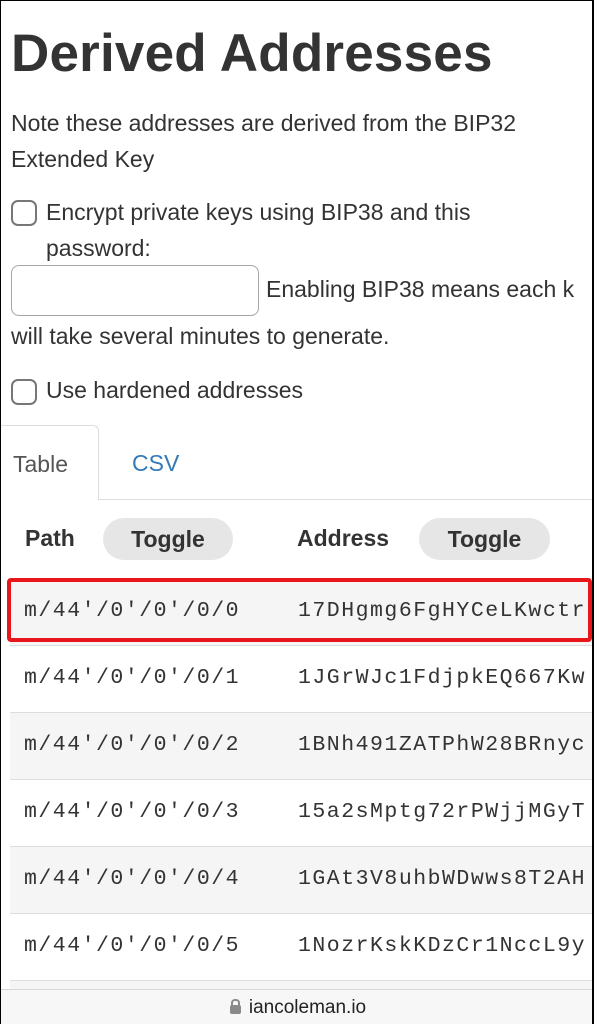 Image resolution: width=594 pixels, height=1024 pixels. Describe the element at coordinates (132, 812) in the screenshot. I see `row-path: m/44'/0'/0'/0/3` at that location.